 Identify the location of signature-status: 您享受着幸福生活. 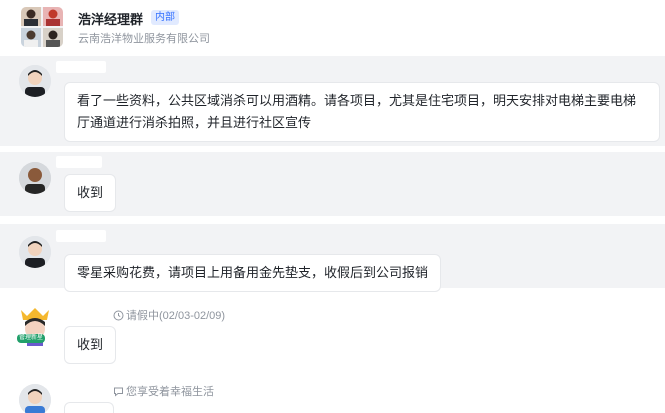
(170, 392).